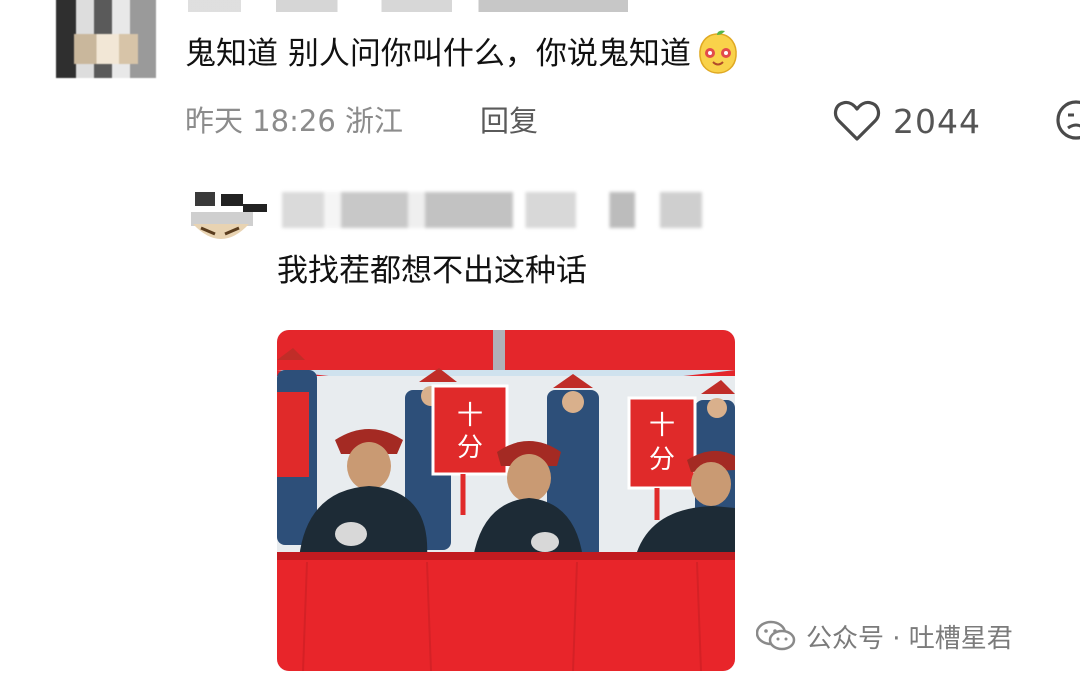  What do you see at coordinates (509, 119) in the screenshot?
I see `reply-button: 回复` at bounding box center [509, 119].